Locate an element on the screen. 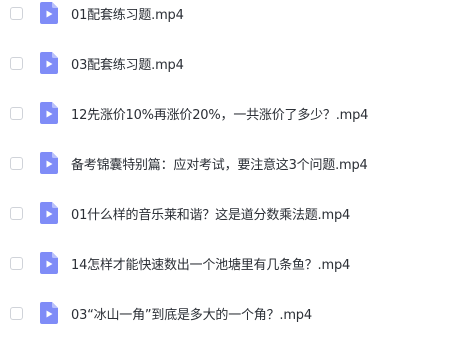 This screenshot has height=338, width=457. file-row: 14怎样才能快速数出一个池塘里有几条鱼？.mp4 is located at coordinates (228, 263).